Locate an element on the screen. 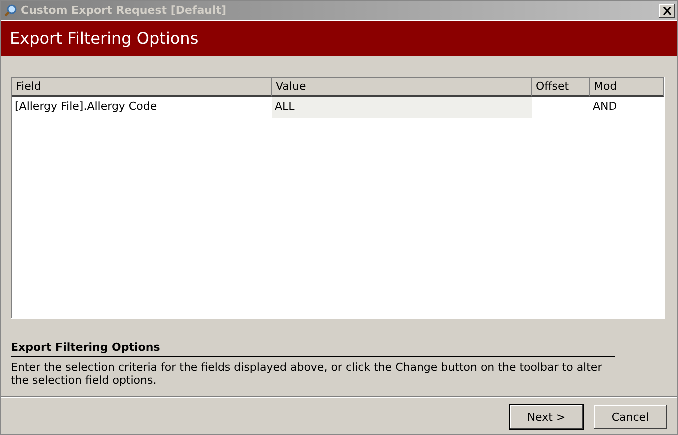  magnifier-icon is located at coordinates (11, 11).